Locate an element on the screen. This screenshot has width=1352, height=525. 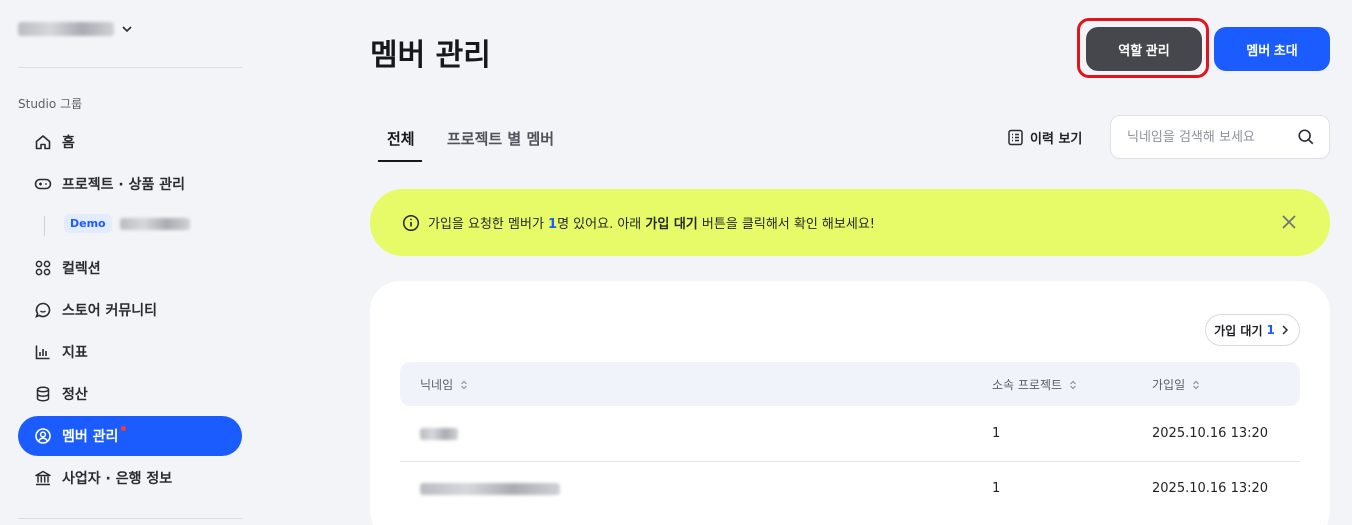
history-label: 이력 보기 is located at coordinates (1056, 139).